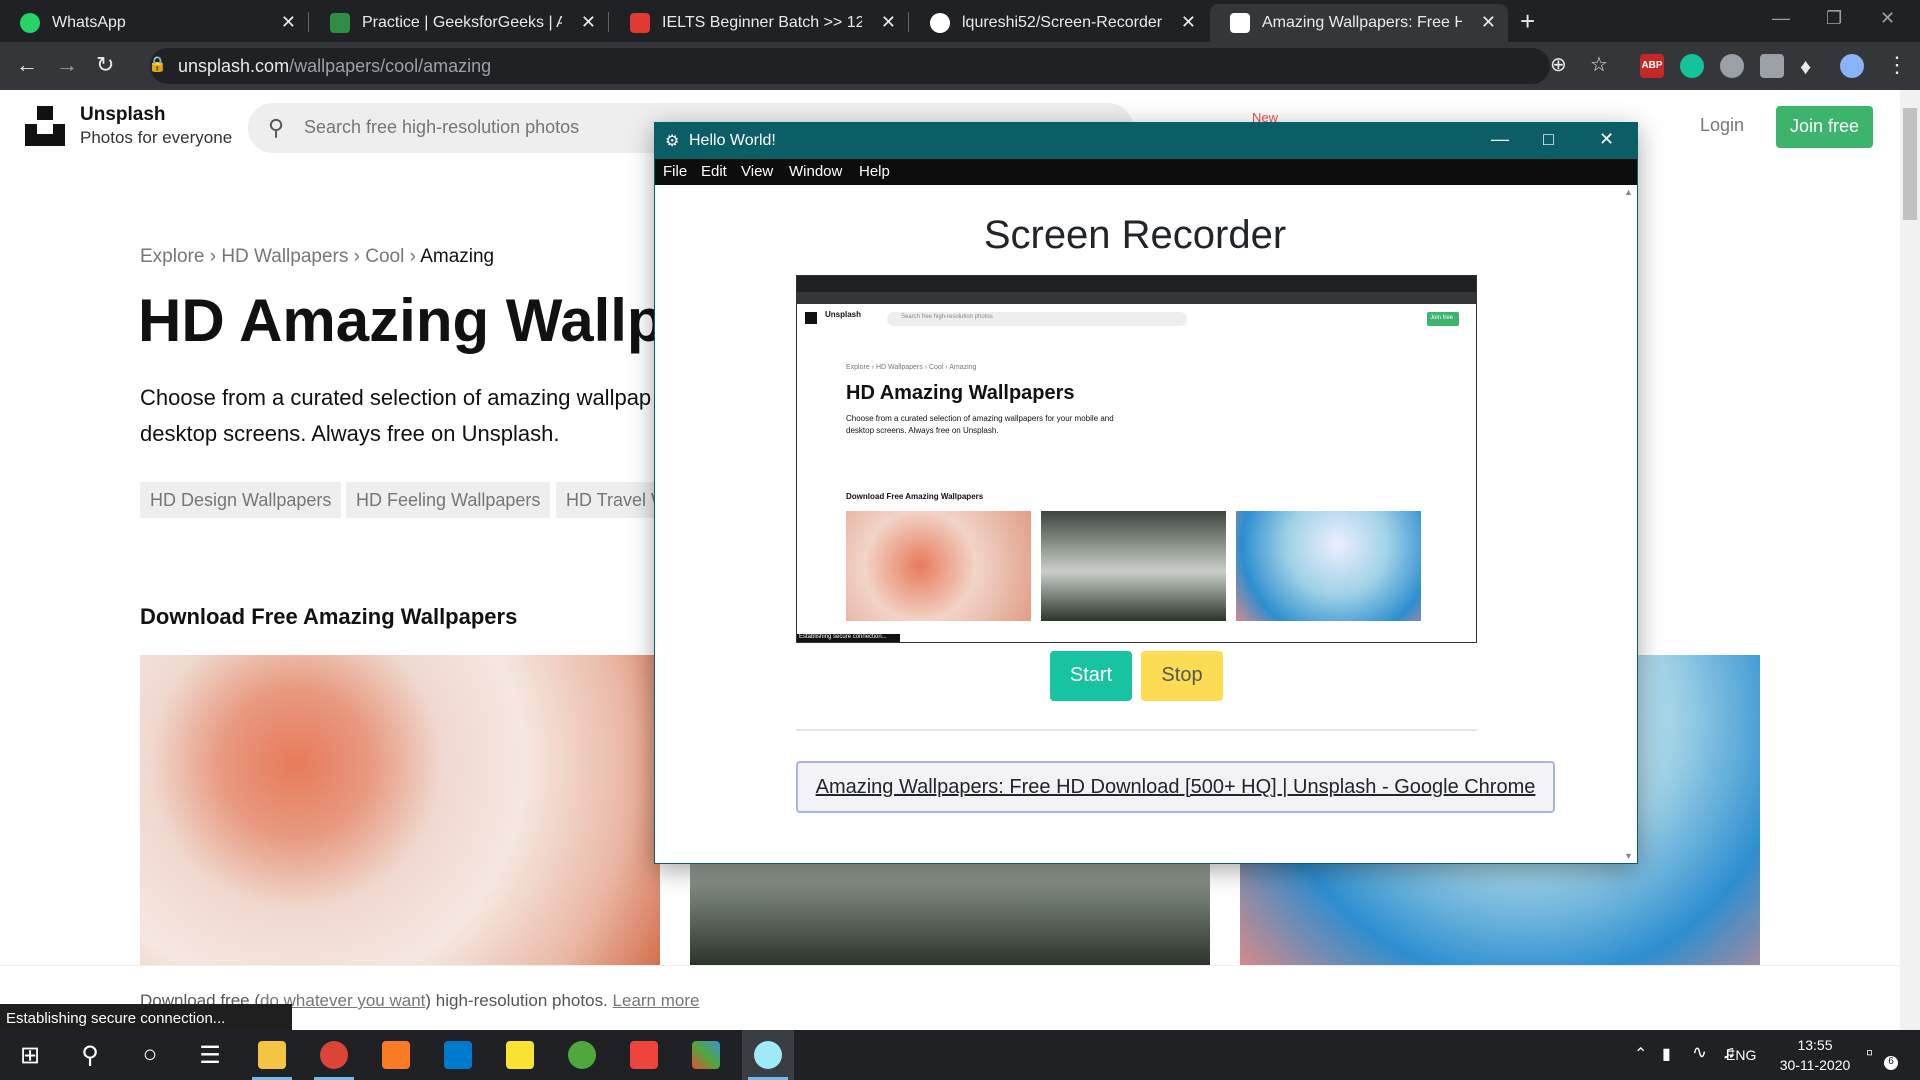  I want to click on profile-avatar, so click(1852, 66).